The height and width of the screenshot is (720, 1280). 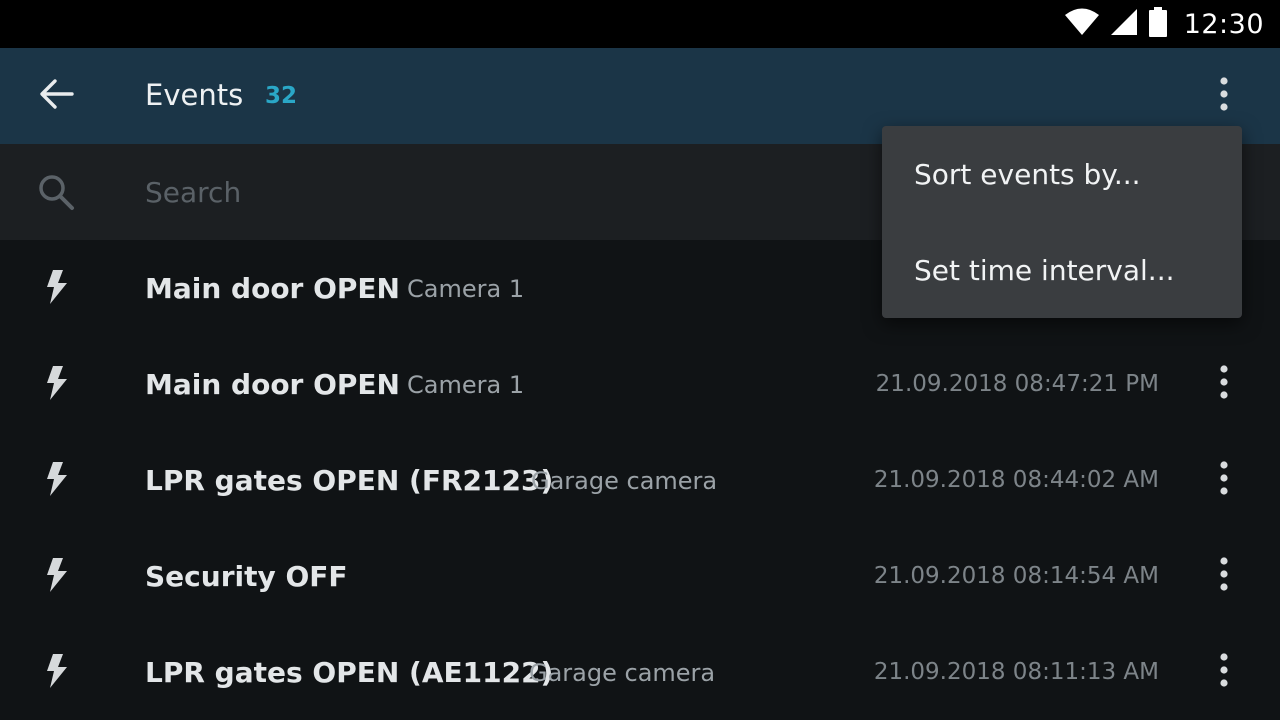 I want to click on back-button, so click(x=56, y=96).